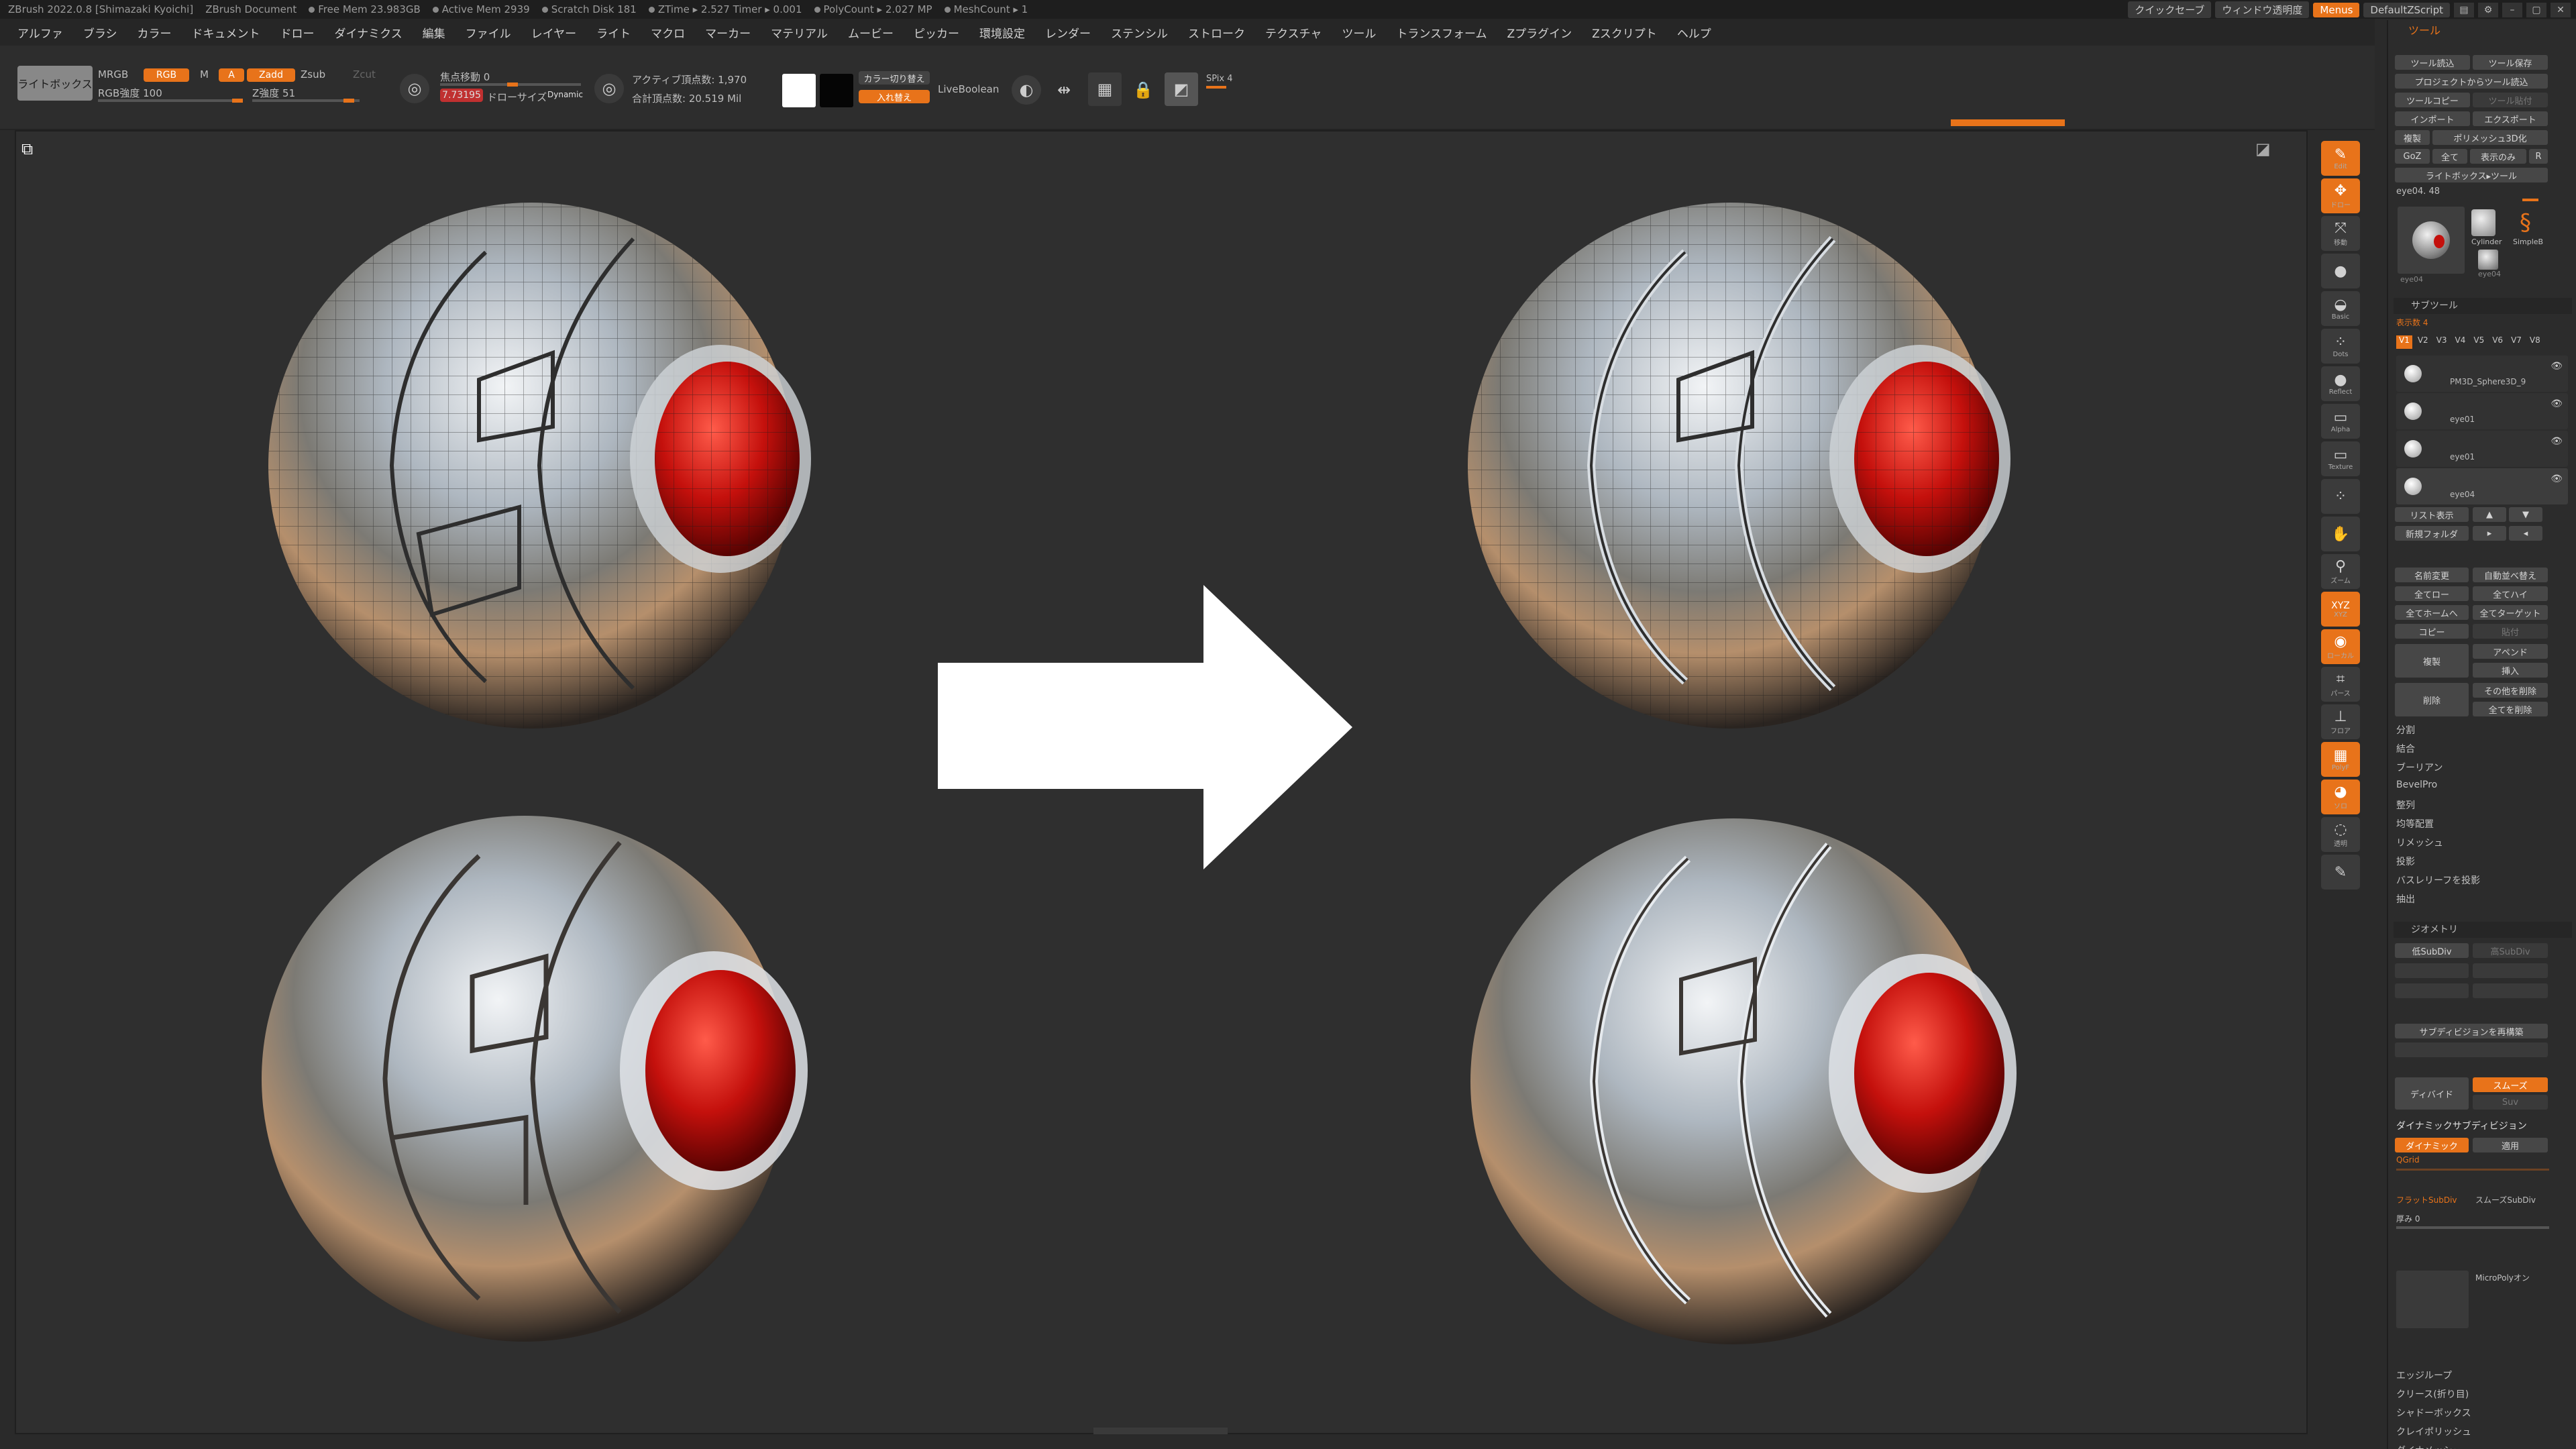 This screenshot has width=2576, height=1449. What do you see at coordinates (2510, 1145) in the screenshot?
I see `apply-button: 適用` at bounding box center [2510, 1145].